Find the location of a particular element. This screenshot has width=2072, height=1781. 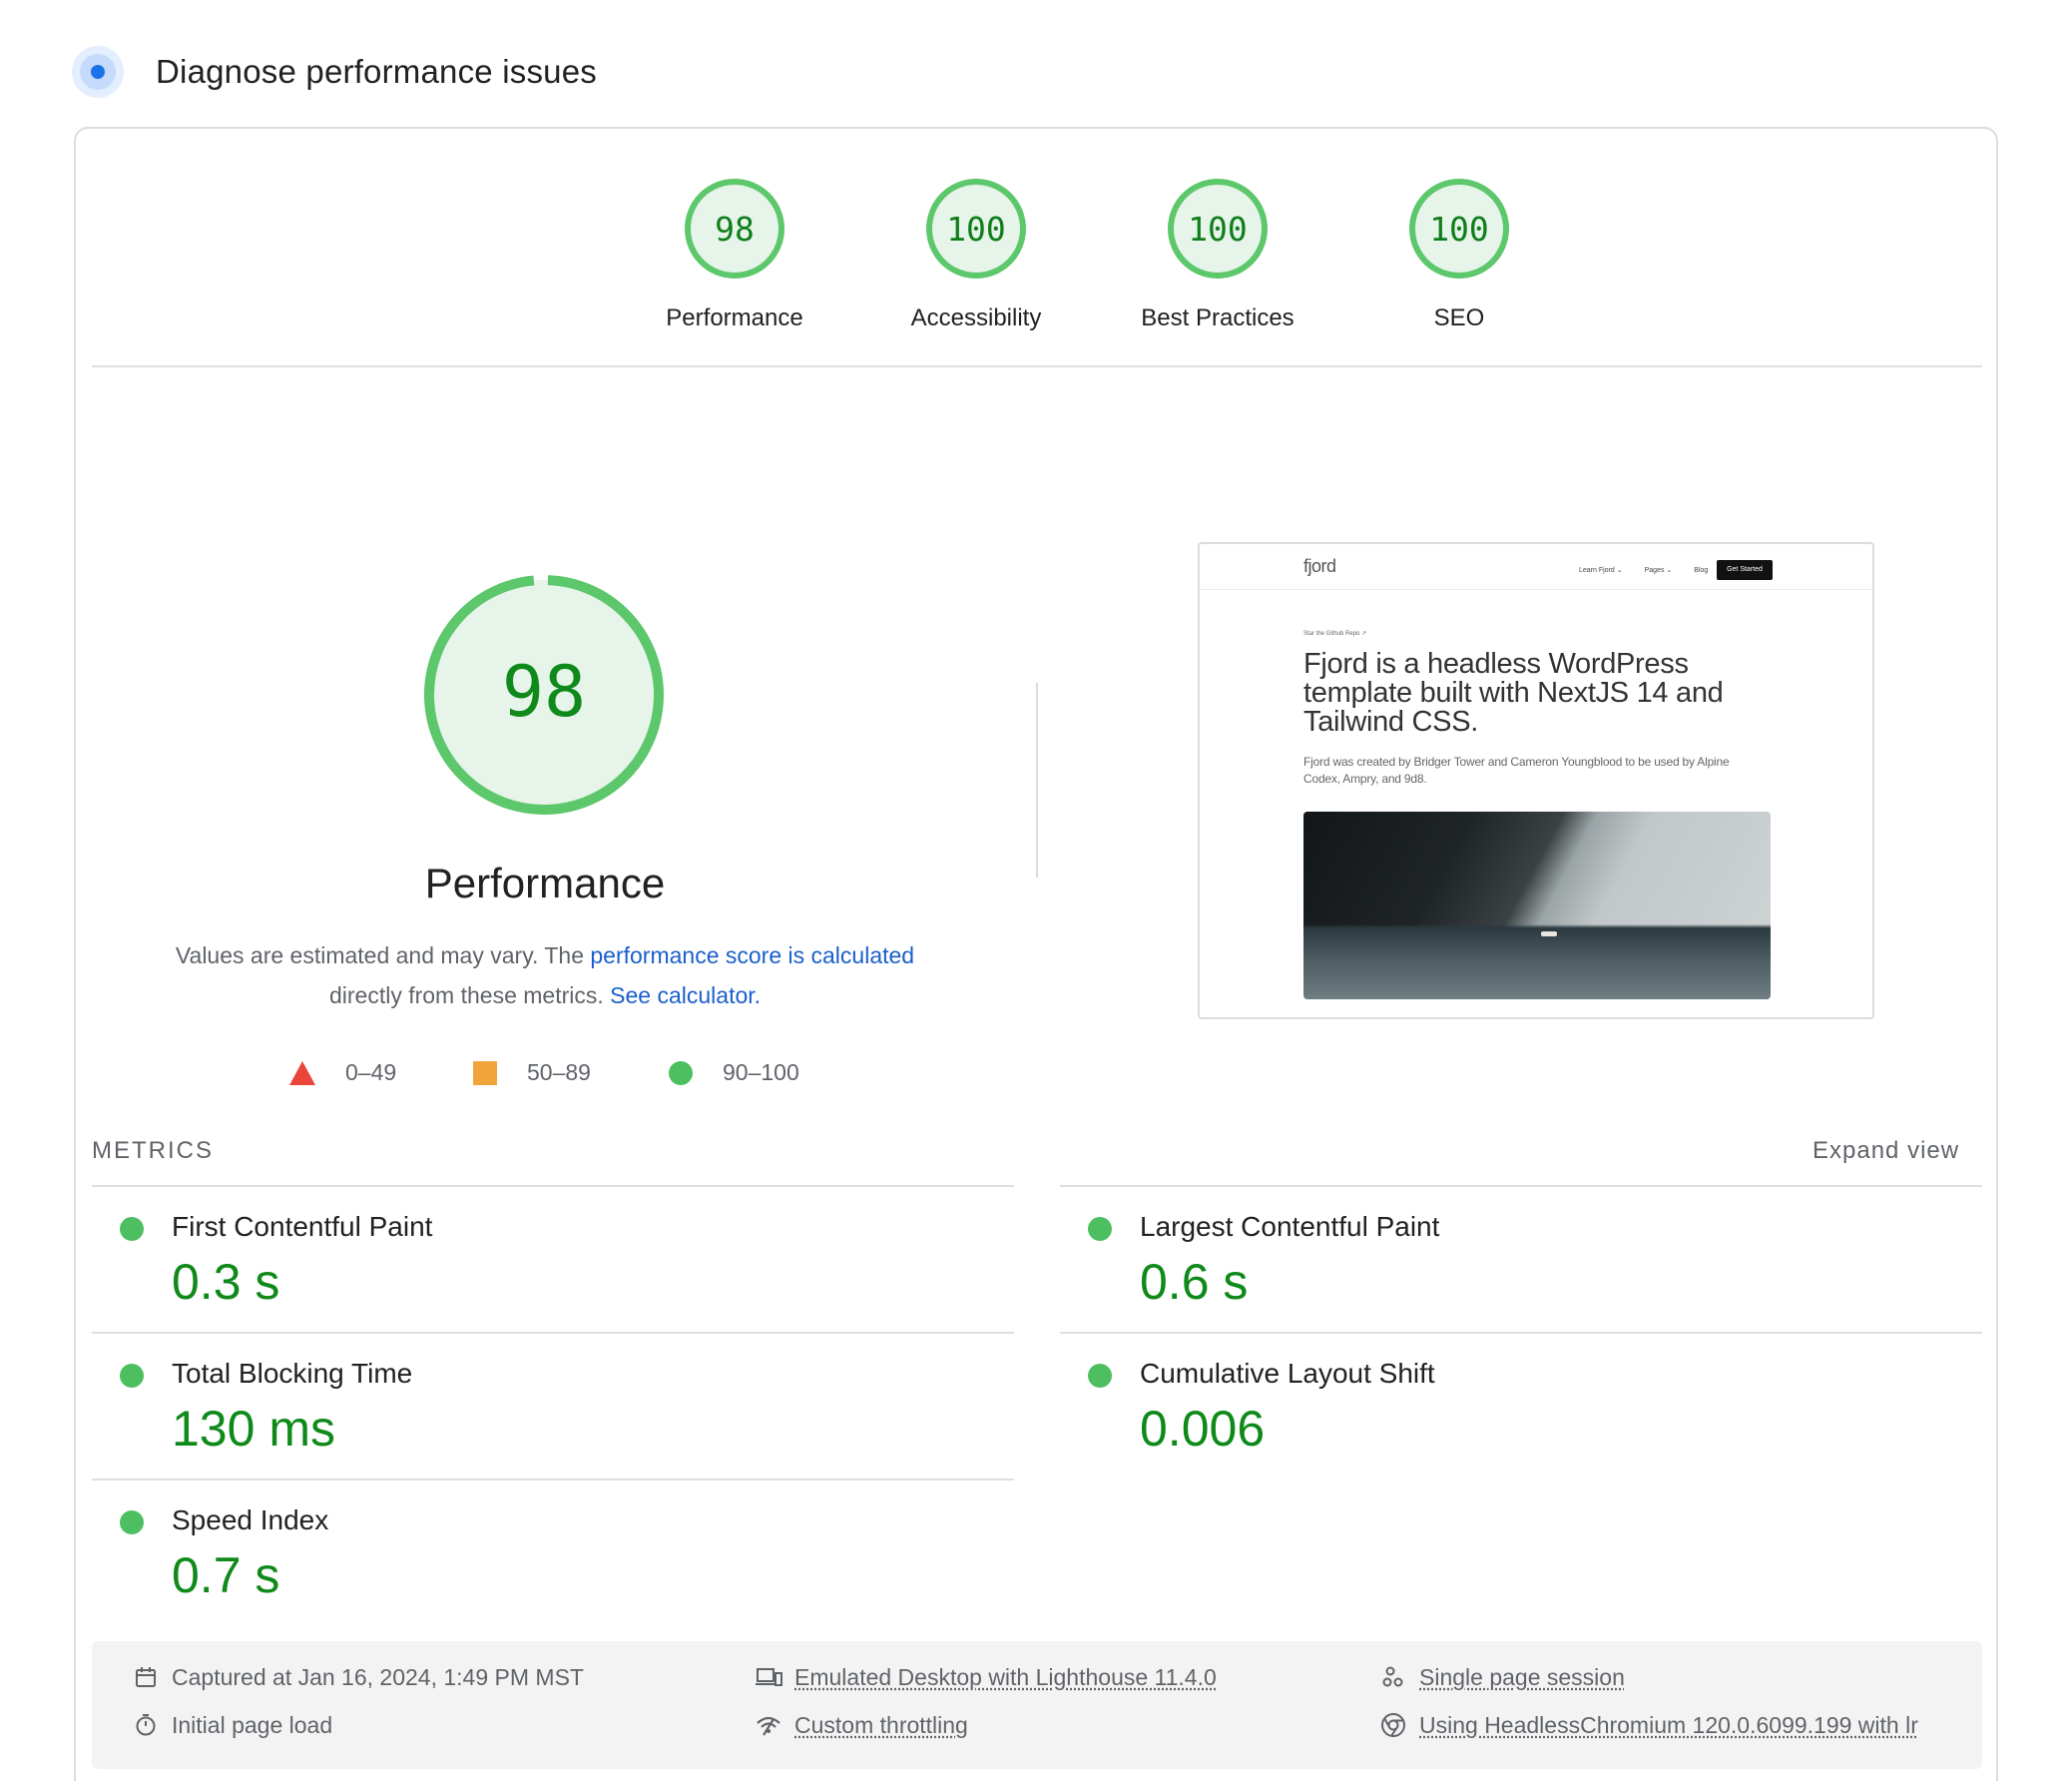

diagnostics-icon is located at coordinates (98, 72).